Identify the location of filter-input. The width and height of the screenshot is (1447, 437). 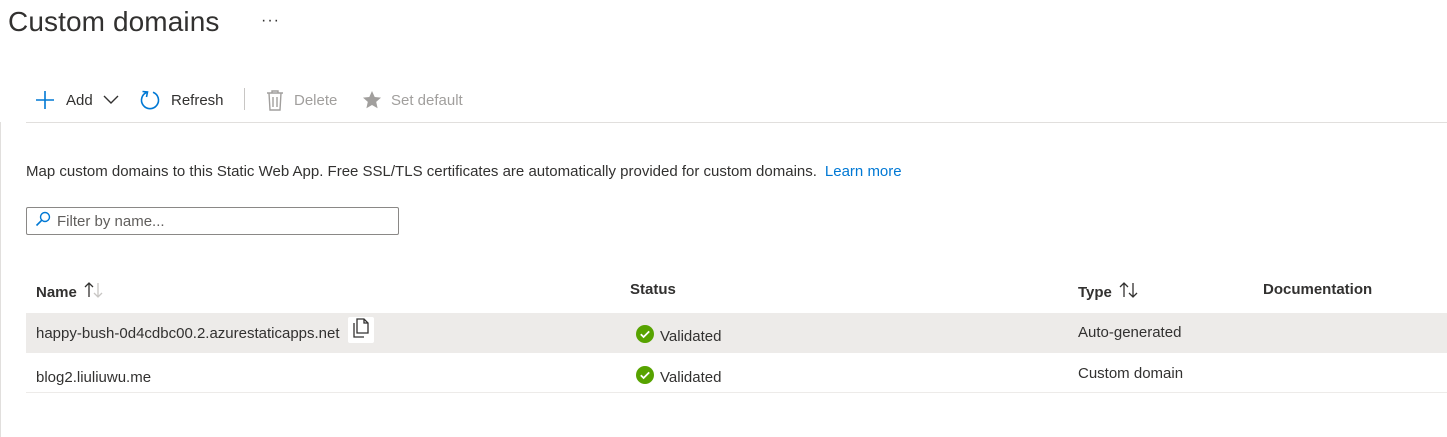
(217, 221).